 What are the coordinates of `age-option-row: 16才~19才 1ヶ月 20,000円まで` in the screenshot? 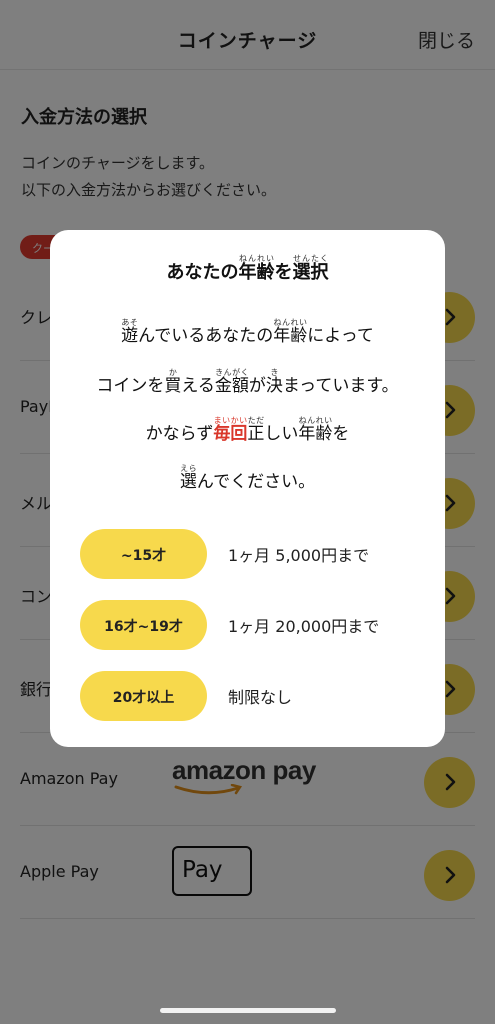 It's located at (250, 625).